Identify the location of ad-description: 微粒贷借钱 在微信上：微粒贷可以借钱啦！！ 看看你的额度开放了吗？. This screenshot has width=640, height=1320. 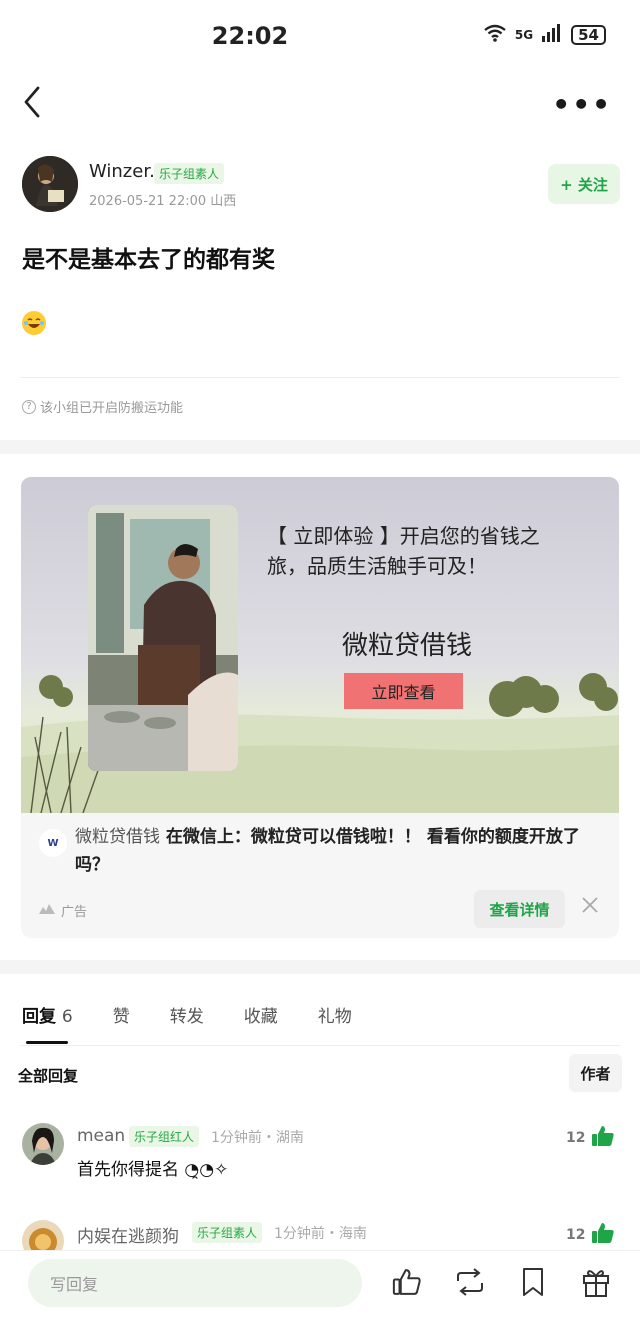
(340, 851).